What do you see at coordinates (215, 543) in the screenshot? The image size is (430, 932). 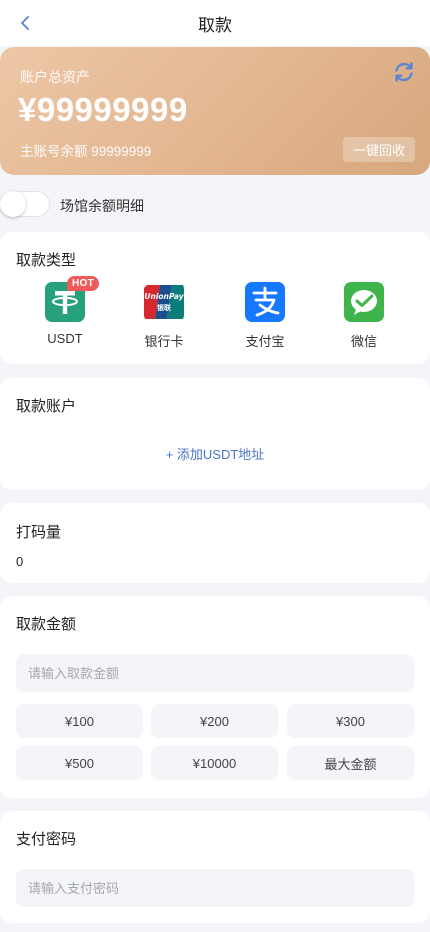 I see `bet-code-card: 打码量 0` at bounding box center [215, 543].